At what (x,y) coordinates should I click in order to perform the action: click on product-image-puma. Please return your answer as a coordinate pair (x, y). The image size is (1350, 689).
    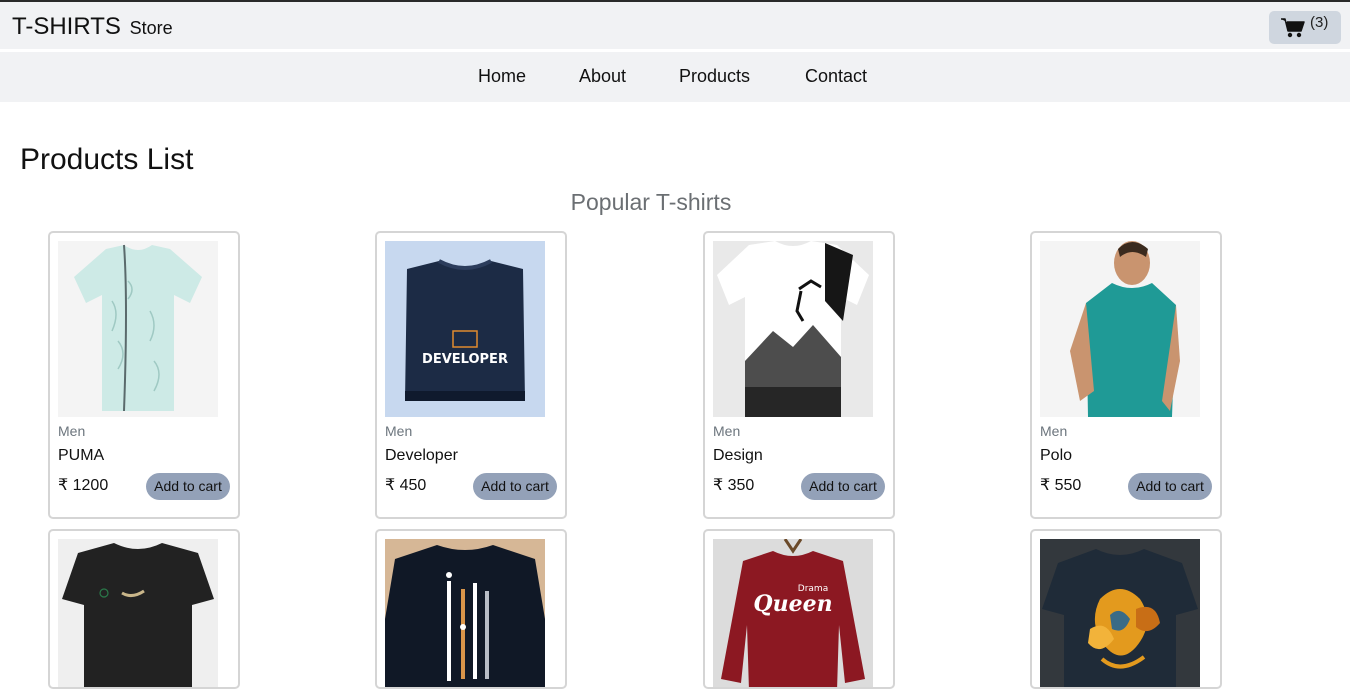
    Looking at the image, I should click on (138, 329).